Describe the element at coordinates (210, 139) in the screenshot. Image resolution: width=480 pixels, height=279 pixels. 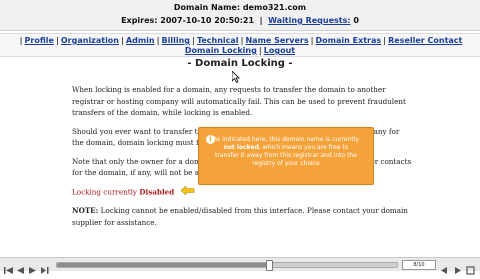
I see `info-icon: i` at that location.